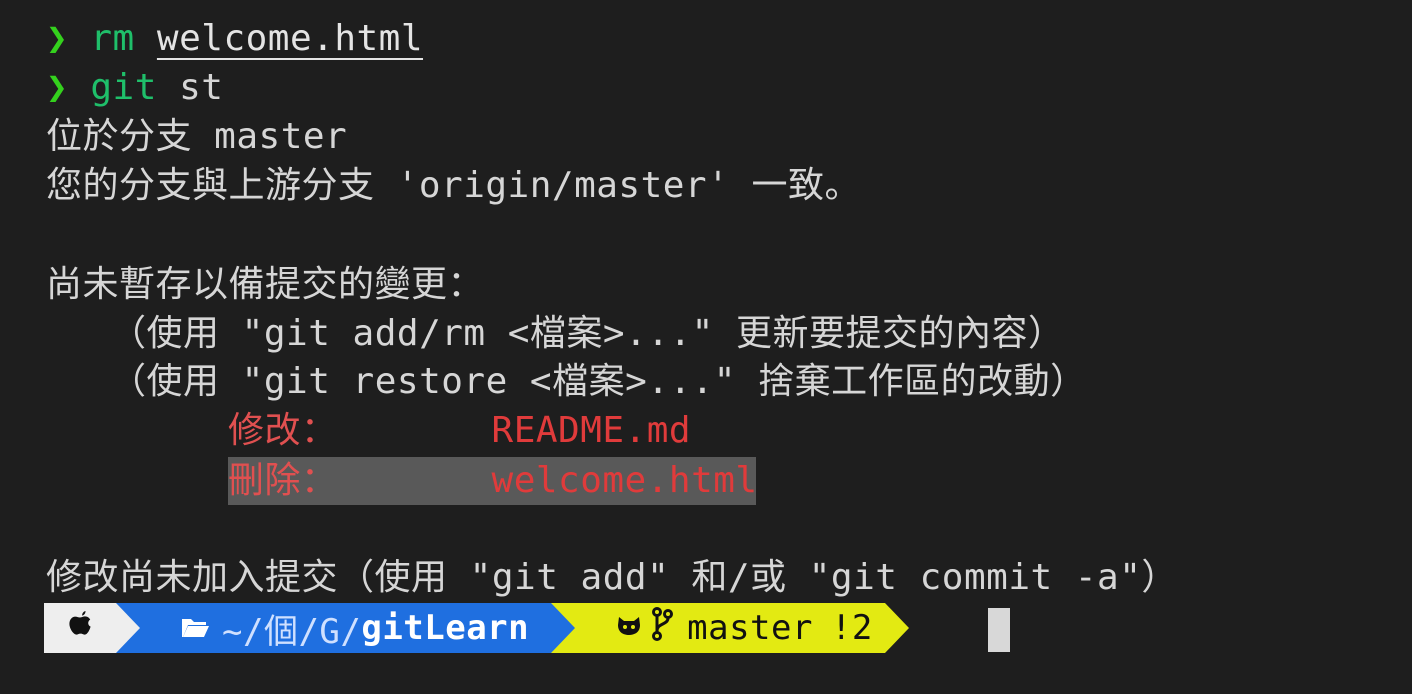 The height and width of the screenshot is (694, 1412). I want to click on file-status: 刪除：, so click(283, 480).